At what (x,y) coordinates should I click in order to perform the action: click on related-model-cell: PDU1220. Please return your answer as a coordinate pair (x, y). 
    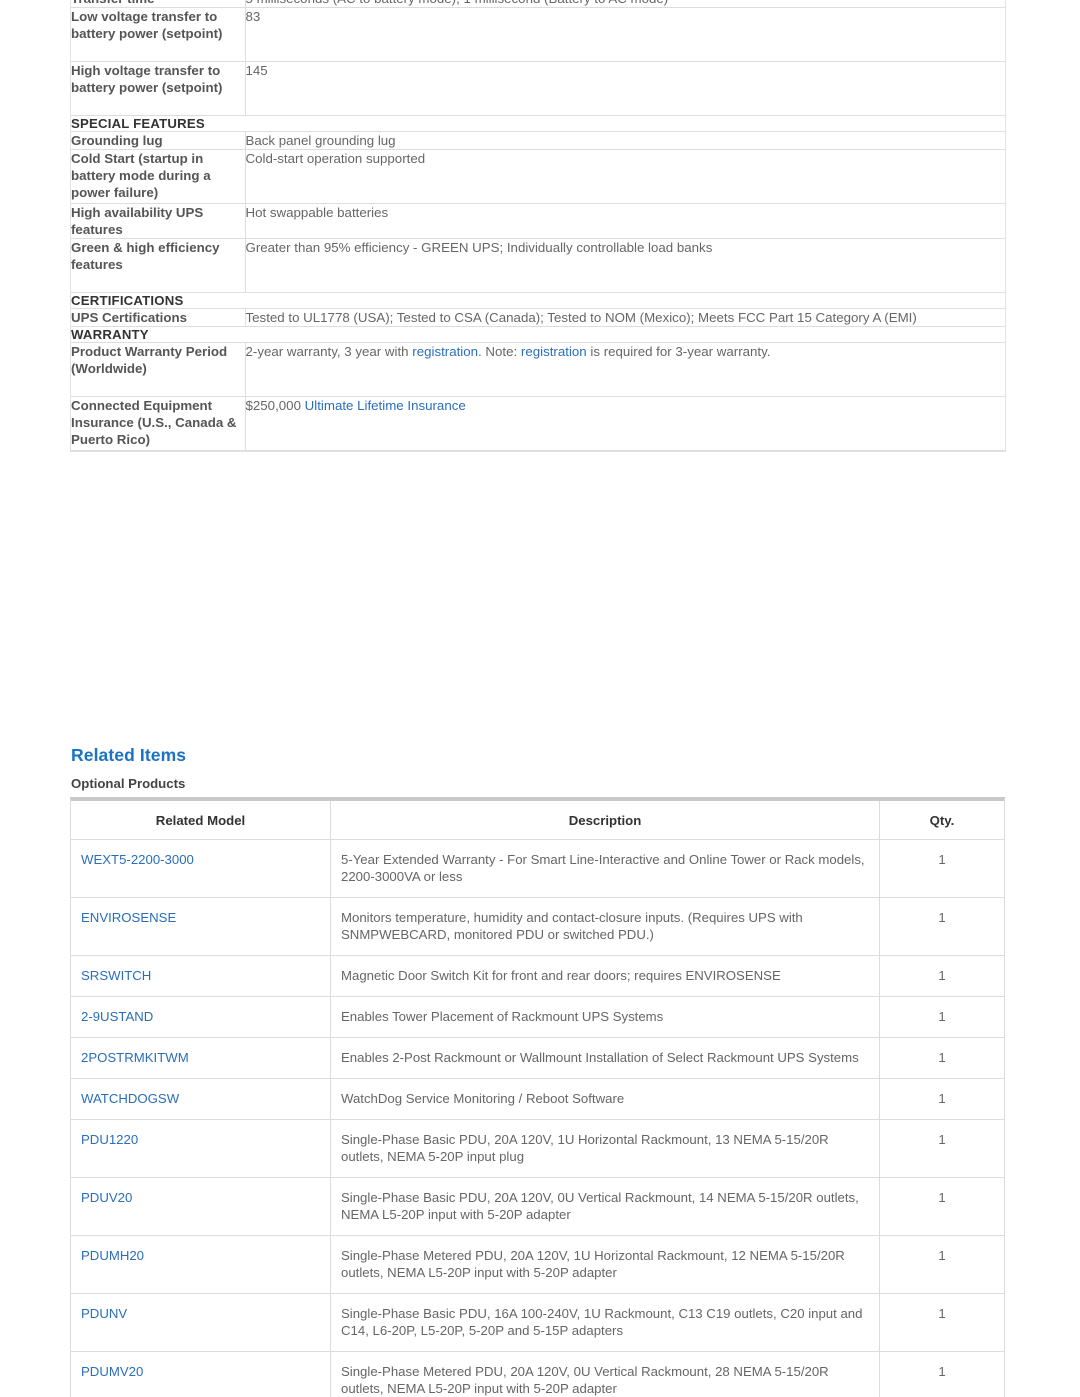
    Looking at the image, I should click on (201, 1148).